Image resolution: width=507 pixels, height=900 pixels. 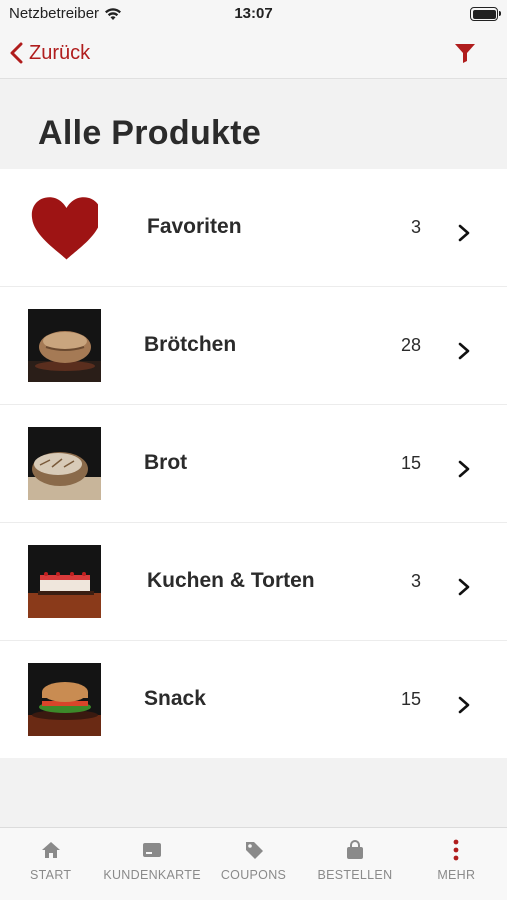 I want to click on tab-bar: START KUNDENKARTE COUPONS BESTELLEN MEHR, so click(x=253, y=863).